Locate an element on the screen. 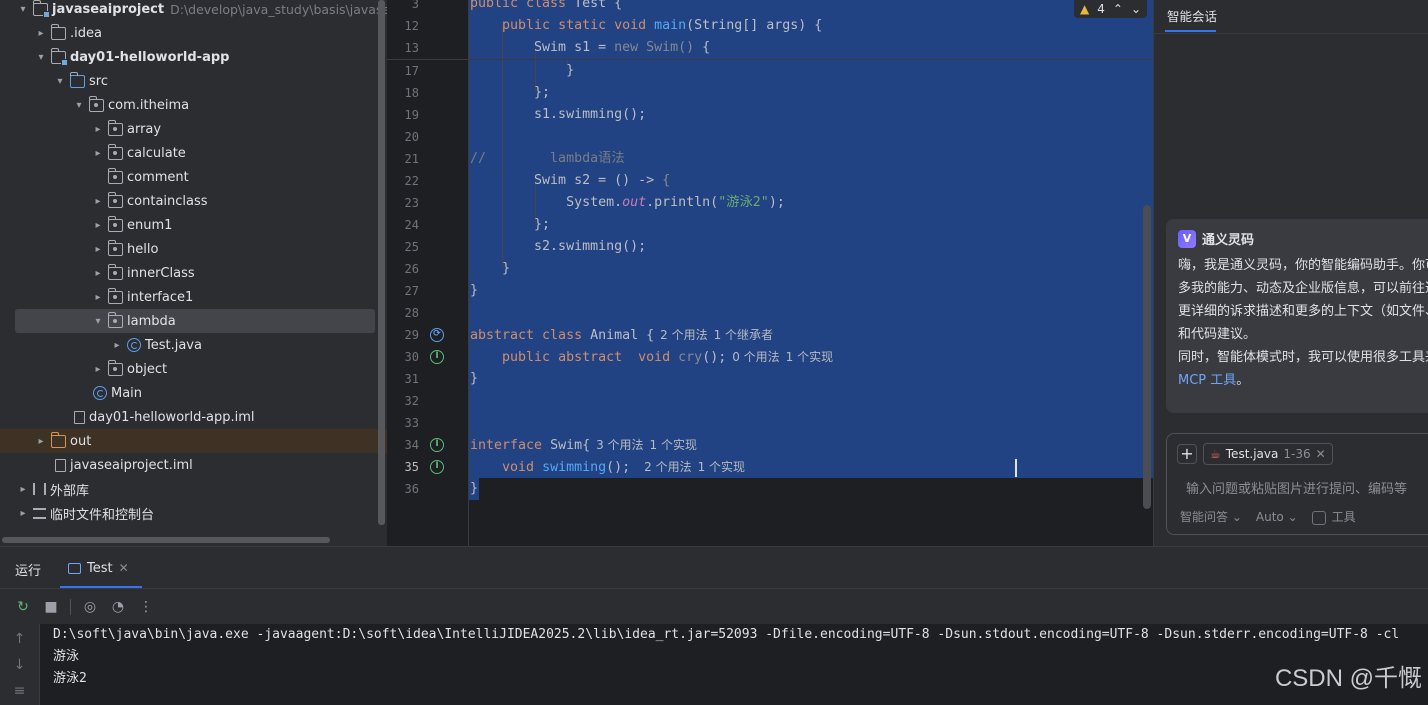 The image size is (1428, 705). tree-item-scratches: ▸ 临时文件和控制台 is located at coordinates (193, 513).